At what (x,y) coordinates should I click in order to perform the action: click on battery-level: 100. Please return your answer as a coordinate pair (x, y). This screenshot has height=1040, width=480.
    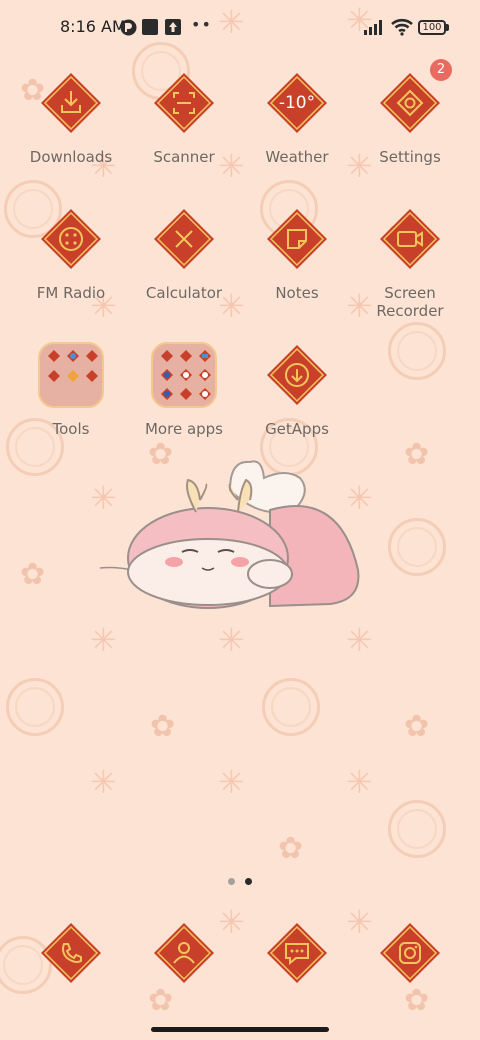
    Looking at the image, I should click on (432, 27).